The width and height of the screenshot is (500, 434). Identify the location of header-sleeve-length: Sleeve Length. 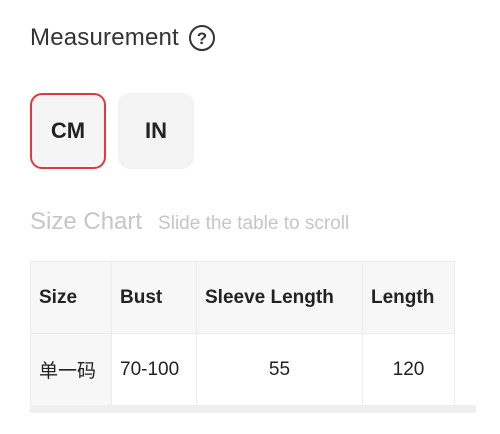
(279, 297).